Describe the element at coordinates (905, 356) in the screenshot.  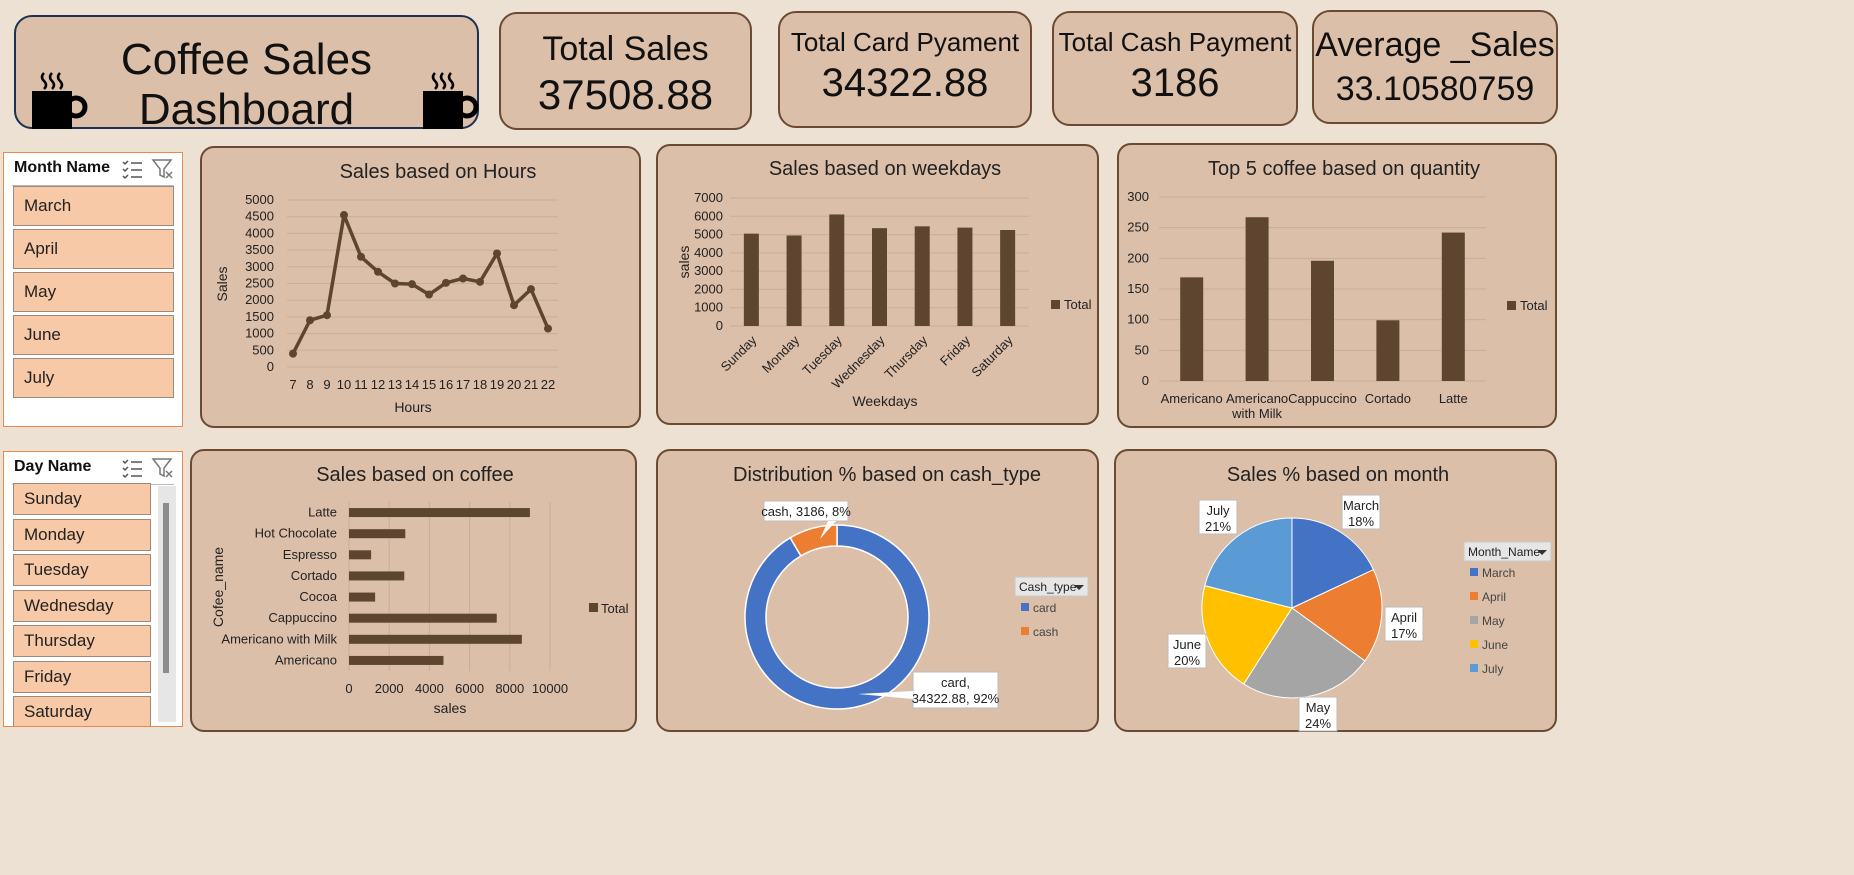
I see `x-tick-label: Thursday` at that location.